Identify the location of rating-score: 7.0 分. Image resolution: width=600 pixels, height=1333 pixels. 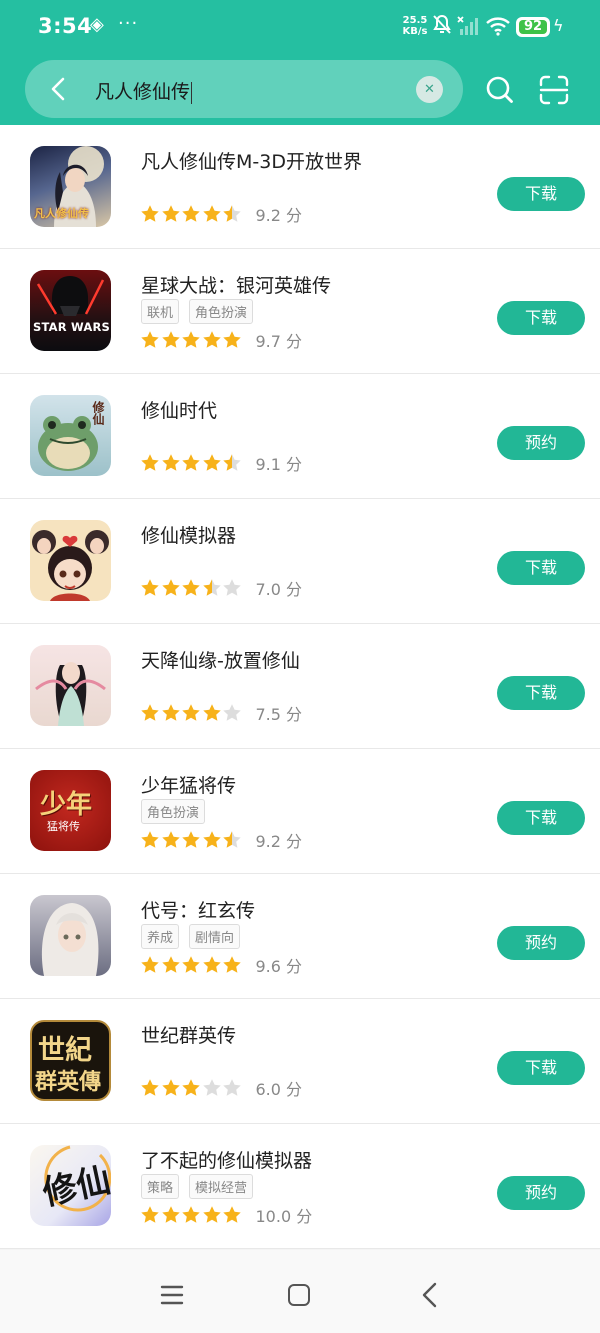
(279, 589).